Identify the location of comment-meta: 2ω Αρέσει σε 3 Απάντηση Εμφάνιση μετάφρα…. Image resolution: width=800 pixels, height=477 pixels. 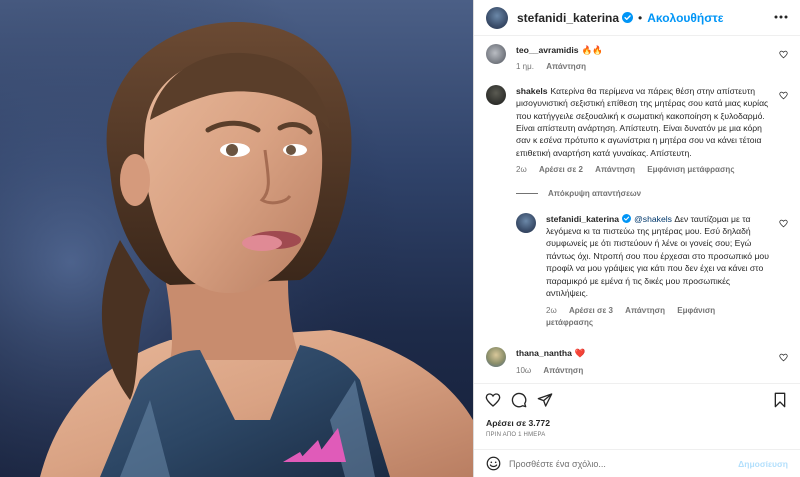
(659, 317).